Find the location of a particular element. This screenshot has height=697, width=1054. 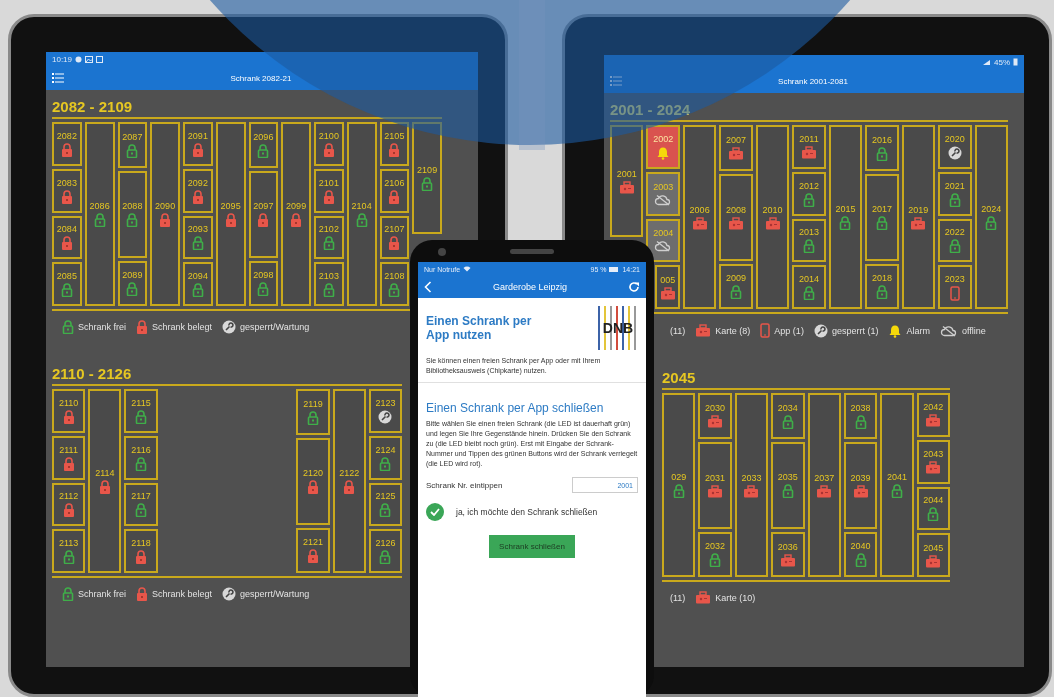

locker-cell: 2038 is located at coordinates (860, 416).